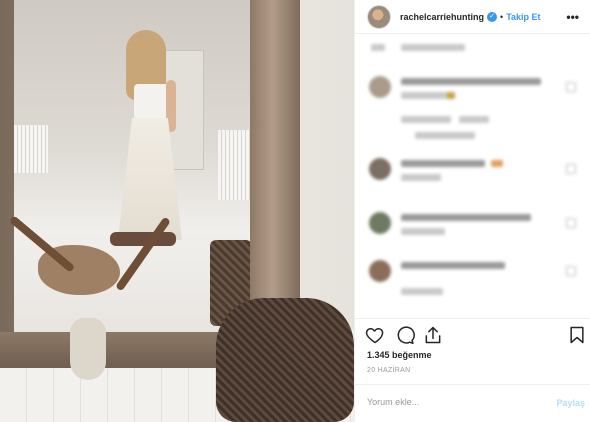 This screenshot has width=590, height=422. I want to click on more-options-icon: •••, so click(572, 17).